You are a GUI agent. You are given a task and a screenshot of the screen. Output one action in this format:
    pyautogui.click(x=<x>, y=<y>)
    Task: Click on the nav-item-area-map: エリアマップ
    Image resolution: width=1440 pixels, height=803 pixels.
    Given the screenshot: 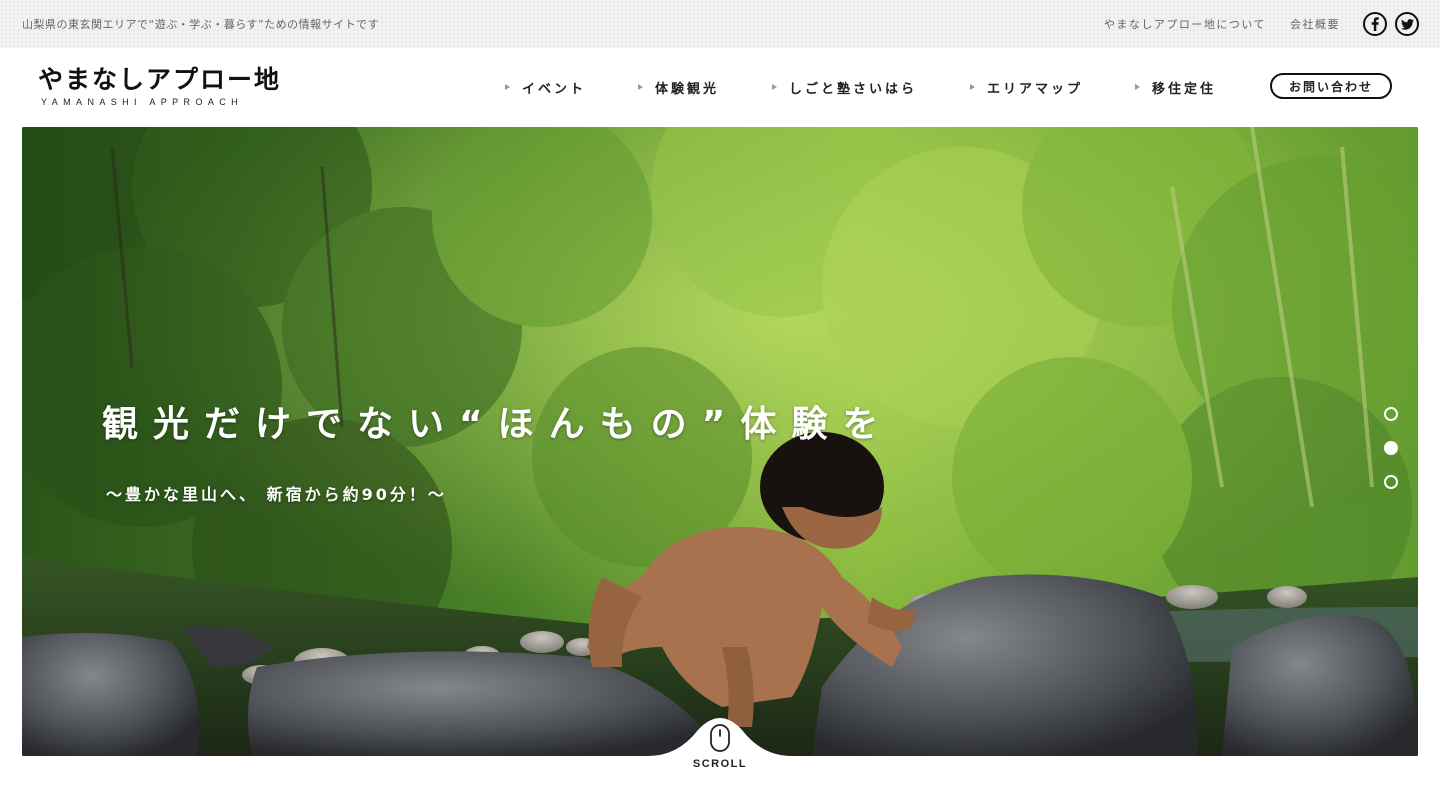 What is the action you would take?
    pyautogui.click(x=1027, y=87)
    